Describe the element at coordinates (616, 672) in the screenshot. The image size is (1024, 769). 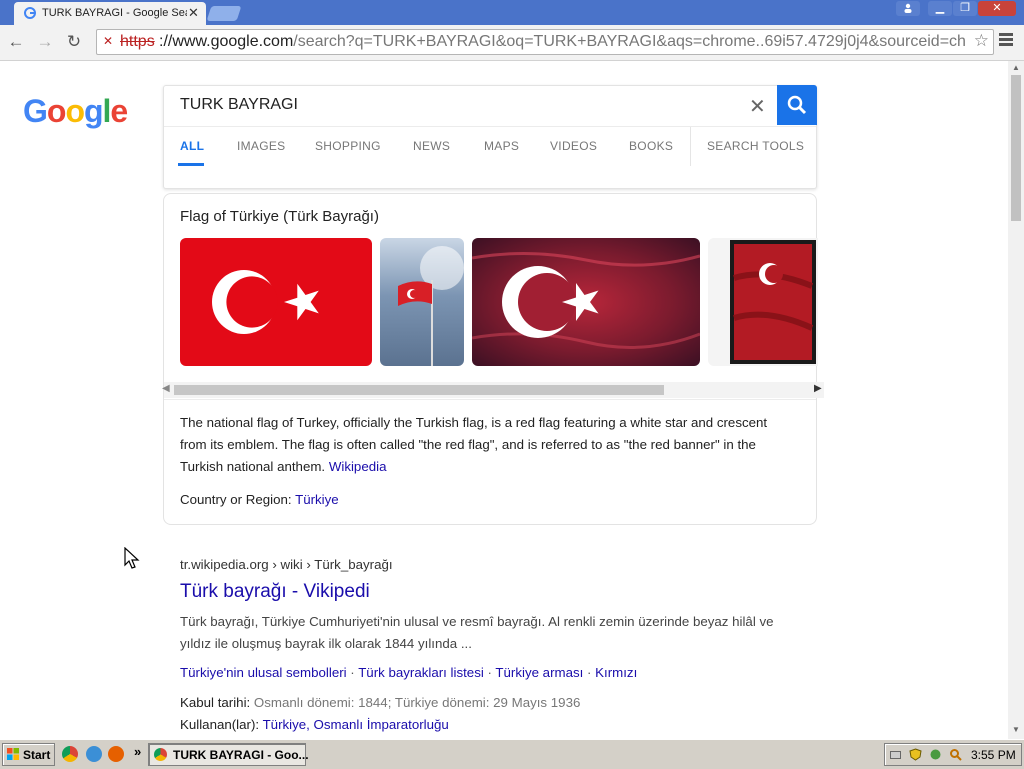
I see `sitelink: Kırmızı` at that location.